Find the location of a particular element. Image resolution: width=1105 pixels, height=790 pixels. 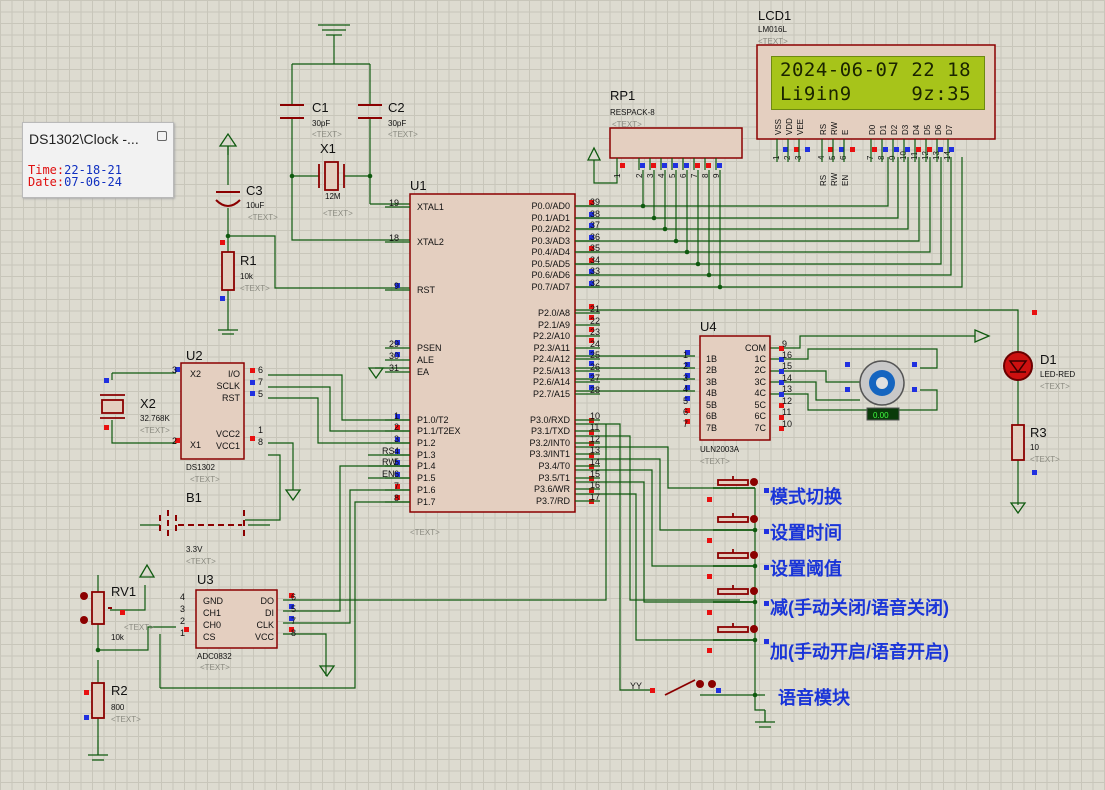

u1-pin-name: P0.5/AD5 is located at coordinates (550, 264).